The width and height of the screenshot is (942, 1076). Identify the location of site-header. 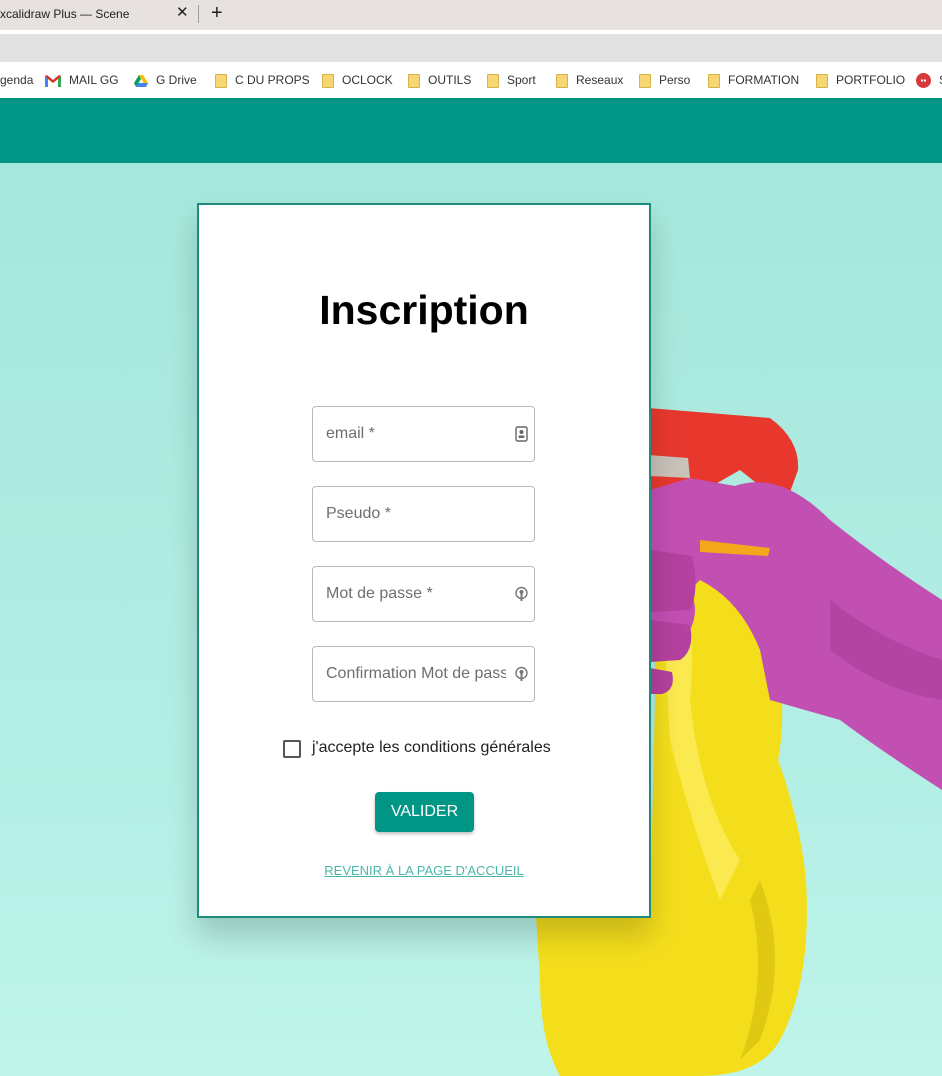
(471, 130).